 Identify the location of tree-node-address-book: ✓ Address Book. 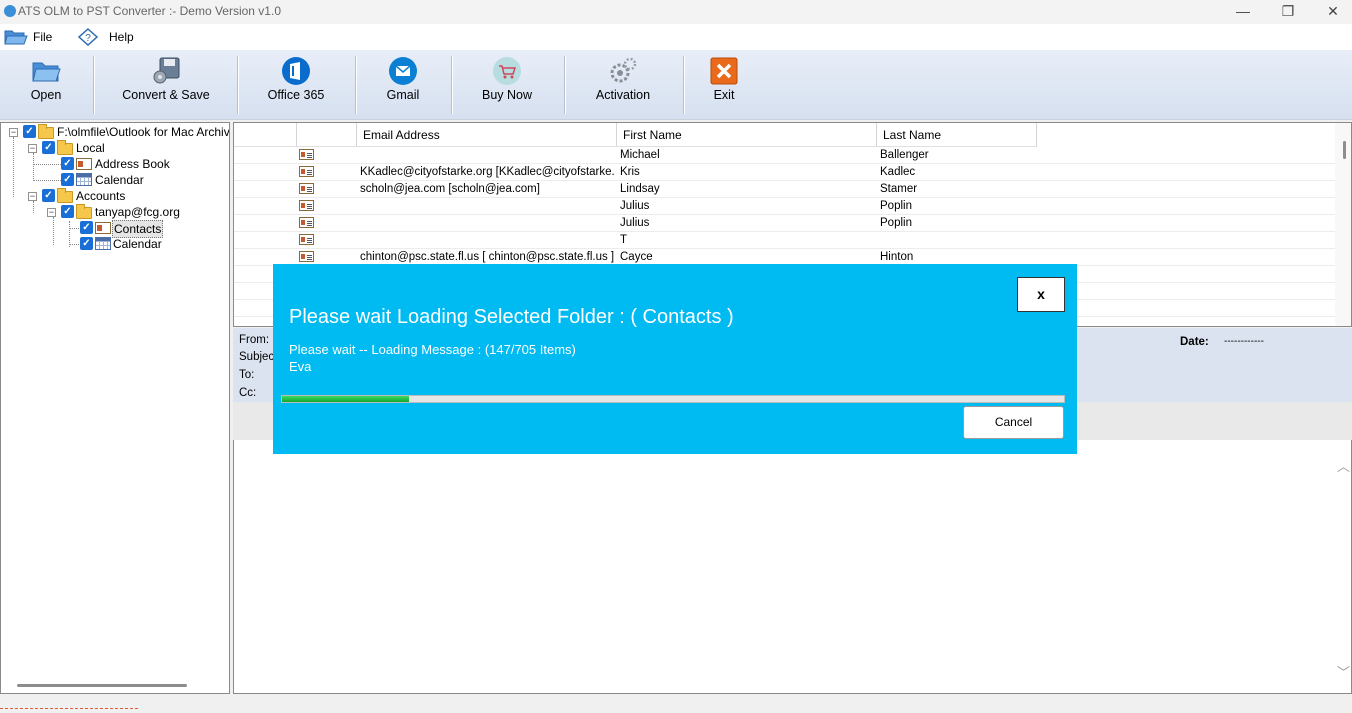
(115, 164).